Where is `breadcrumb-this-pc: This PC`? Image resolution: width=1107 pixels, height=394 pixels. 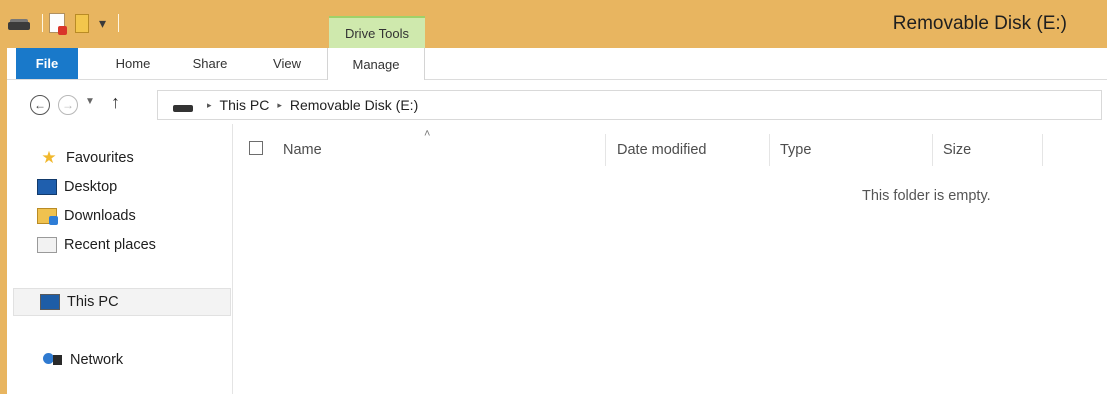 breadcrumb-this-pc: This PC is located at coordinates (245, 105).